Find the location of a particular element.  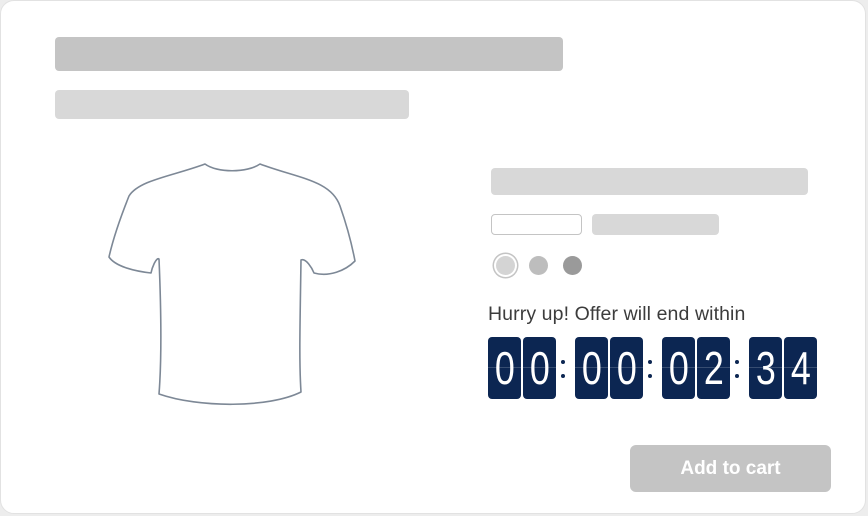

countdown-days-tens: 0 is located at coordinates (504, 368).